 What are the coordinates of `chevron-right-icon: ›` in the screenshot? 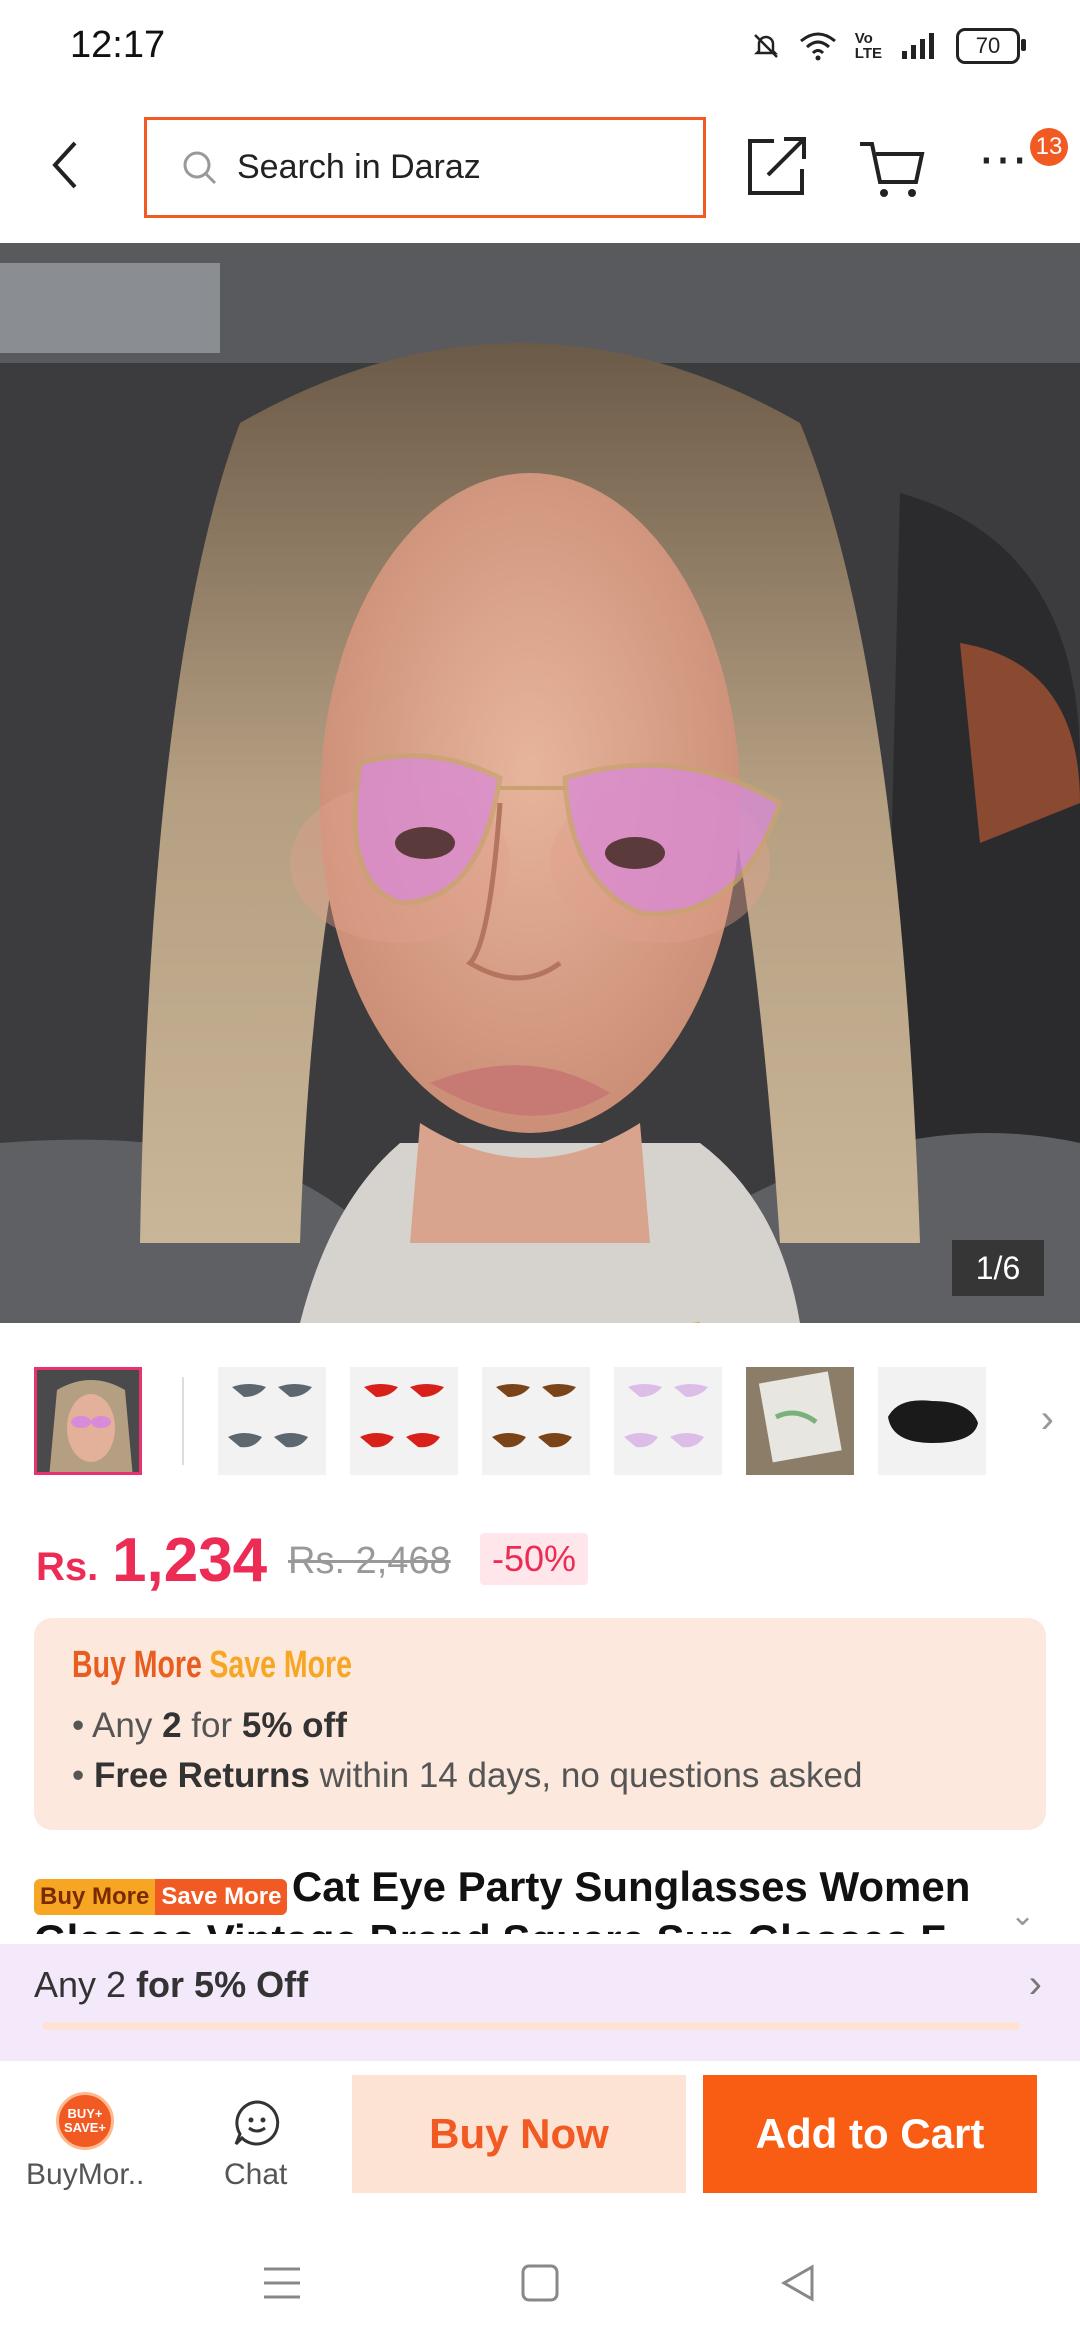 It's located at (1035, 1984).